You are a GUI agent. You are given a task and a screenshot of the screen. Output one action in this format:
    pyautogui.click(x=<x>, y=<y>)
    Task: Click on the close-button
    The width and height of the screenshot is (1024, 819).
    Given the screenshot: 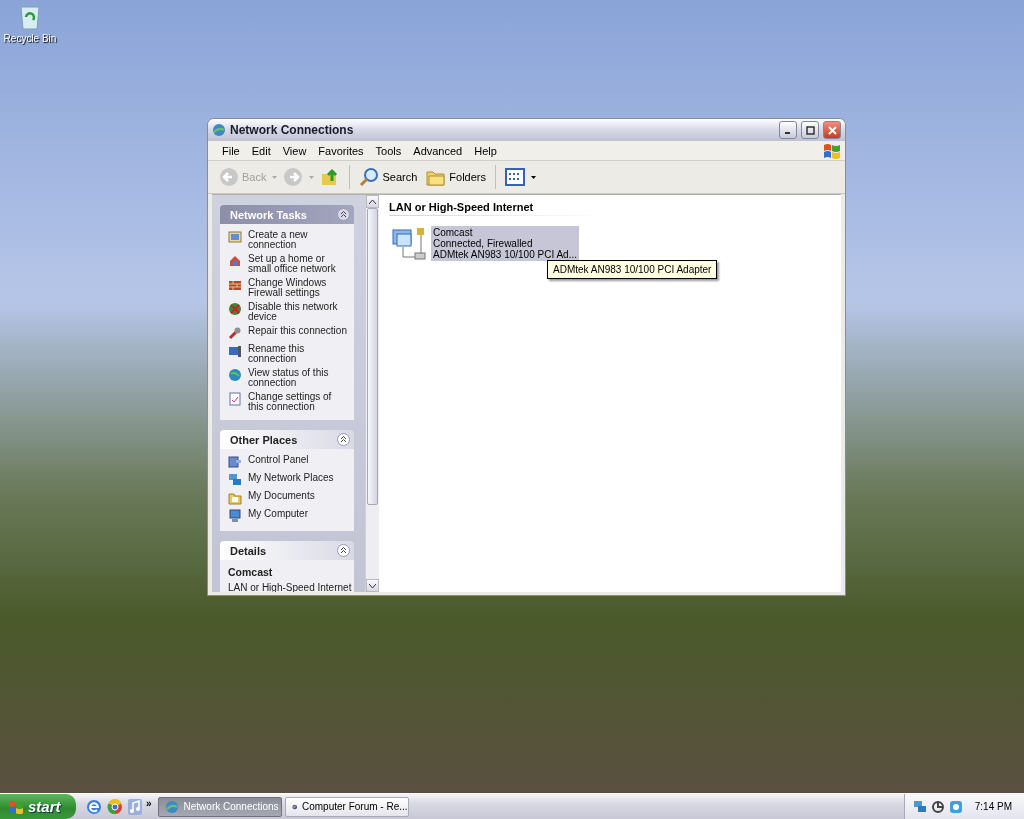 What is the action you would take?
    pyautogui.click(x=832, y=130)
    